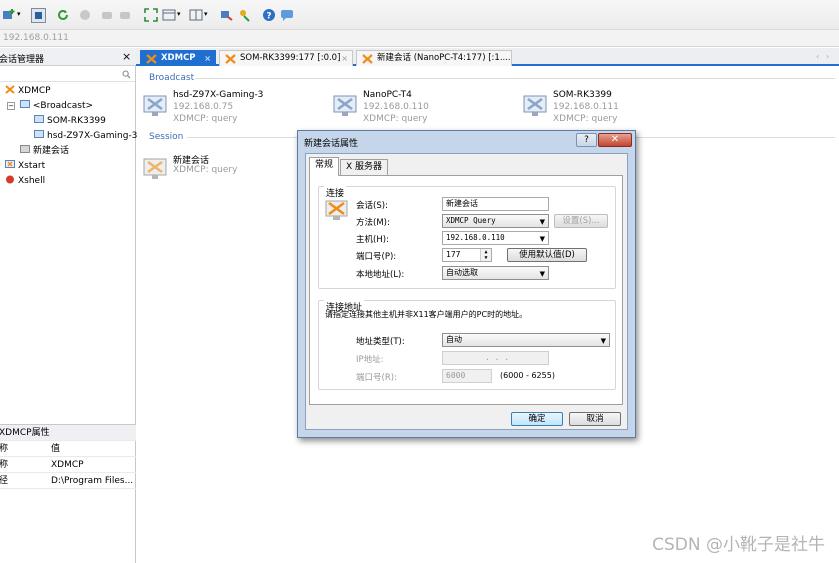 The image size is (839, 563). What do you see at coordinates (537, 419) in the screenshot?
I see `ok-button: 确定` at bounding box center [537, 419].